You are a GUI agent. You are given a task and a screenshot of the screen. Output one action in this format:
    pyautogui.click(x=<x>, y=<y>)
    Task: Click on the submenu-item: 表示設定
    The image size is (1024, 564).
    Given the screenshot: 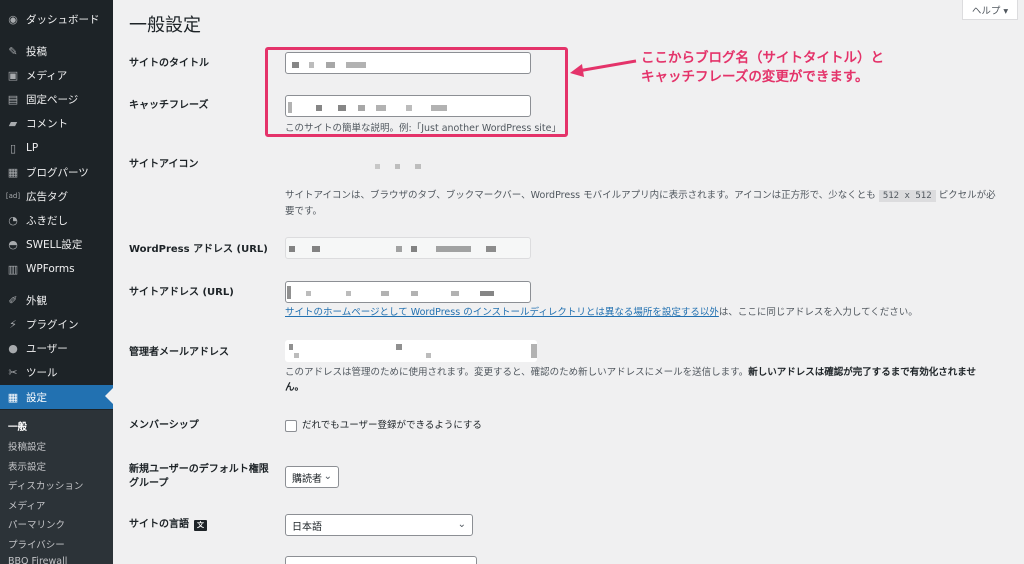 What is the action you would take?
    pyautogui.click(x=27, y=466)
    